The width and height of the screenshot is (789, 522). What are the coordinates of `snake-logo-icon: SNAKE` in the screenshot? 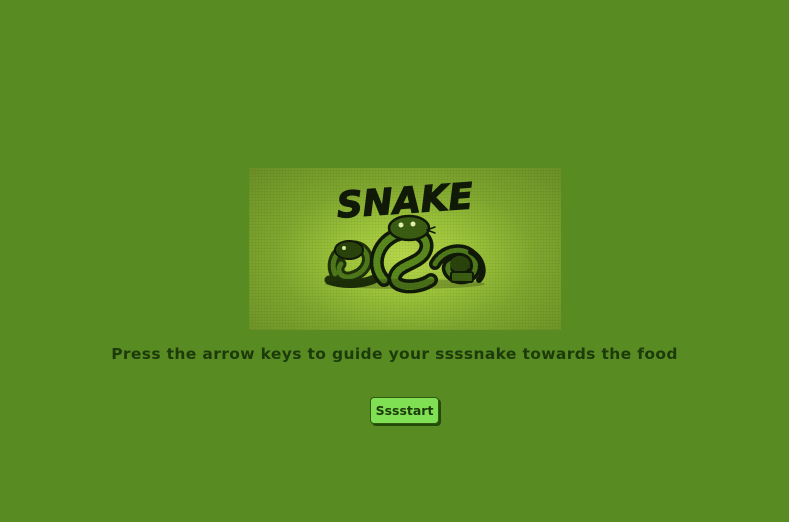 It's located at (405, 235).